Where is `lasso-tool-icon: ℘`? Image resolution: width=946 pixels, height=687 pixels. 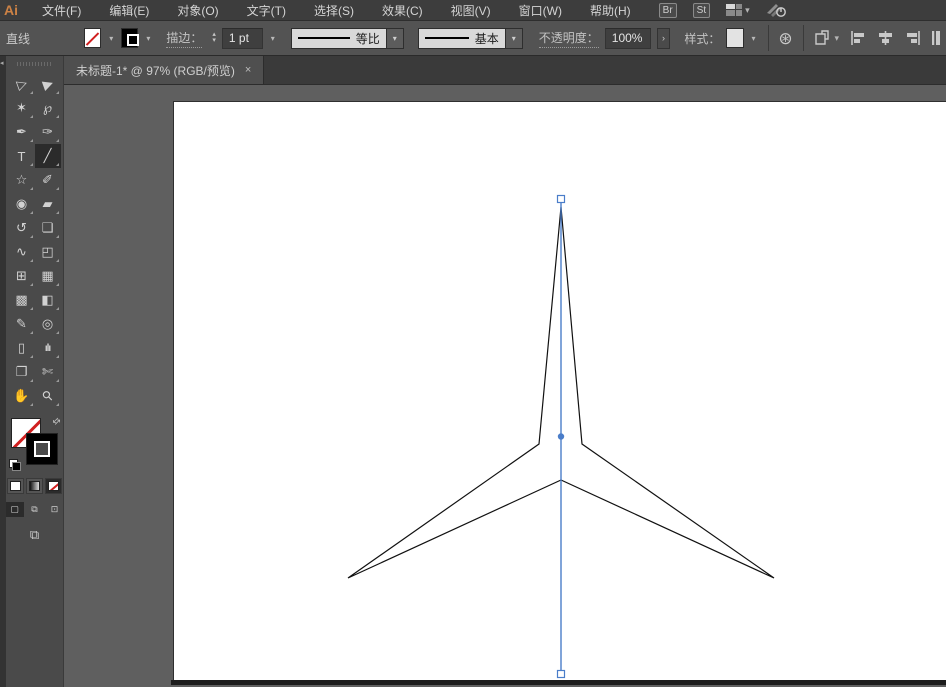
lasso-tool-icon: ℘ is located at coordinates (47, 107).